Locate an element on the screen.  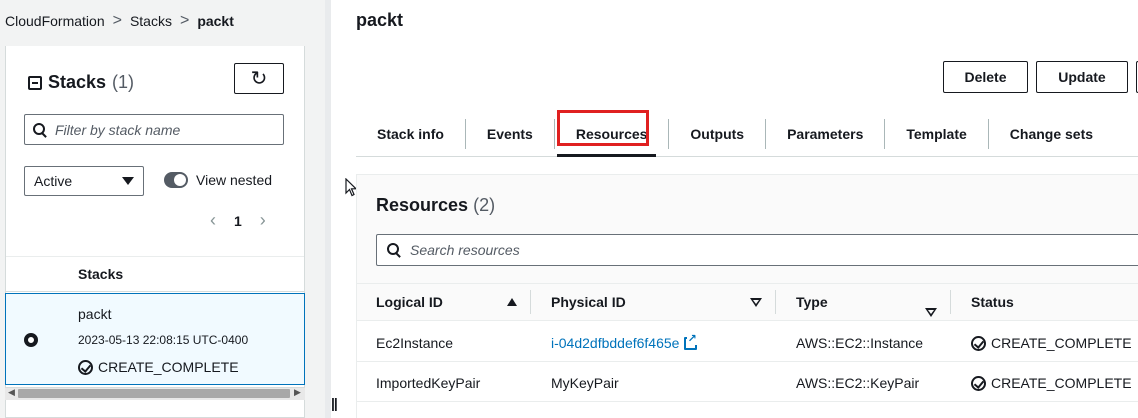
pagination: ‹ 1 › is located at coordinates (238, 220).